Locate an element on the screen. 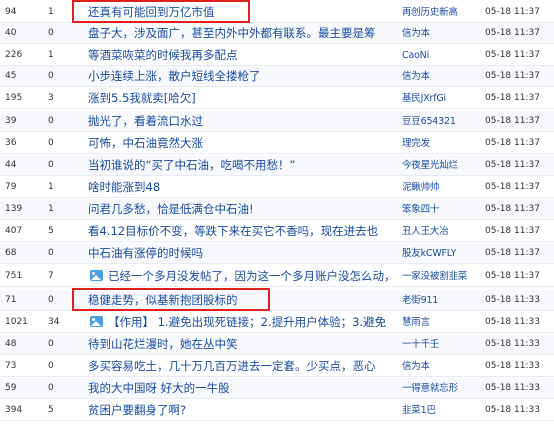 This screenshot has width=554, height=429. post-title-link: 待到山花烂漫时，她在丛中笑 is located at coordinates (163, 344).